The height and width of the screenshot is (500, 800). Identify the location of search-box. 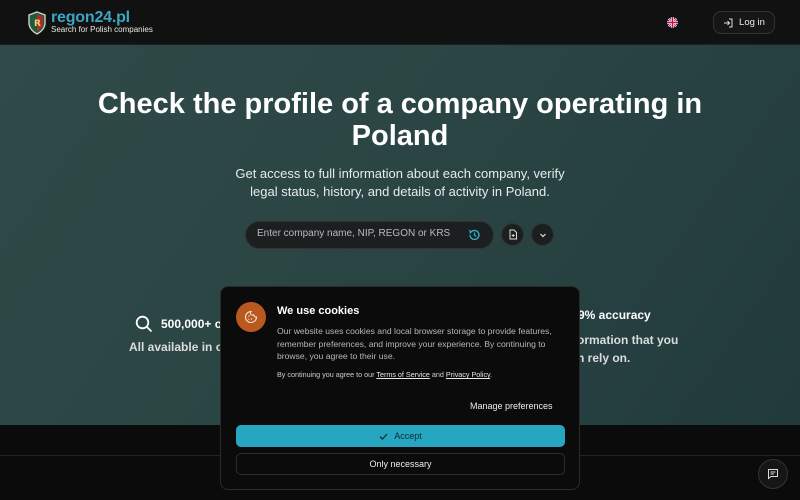
(369, 235).